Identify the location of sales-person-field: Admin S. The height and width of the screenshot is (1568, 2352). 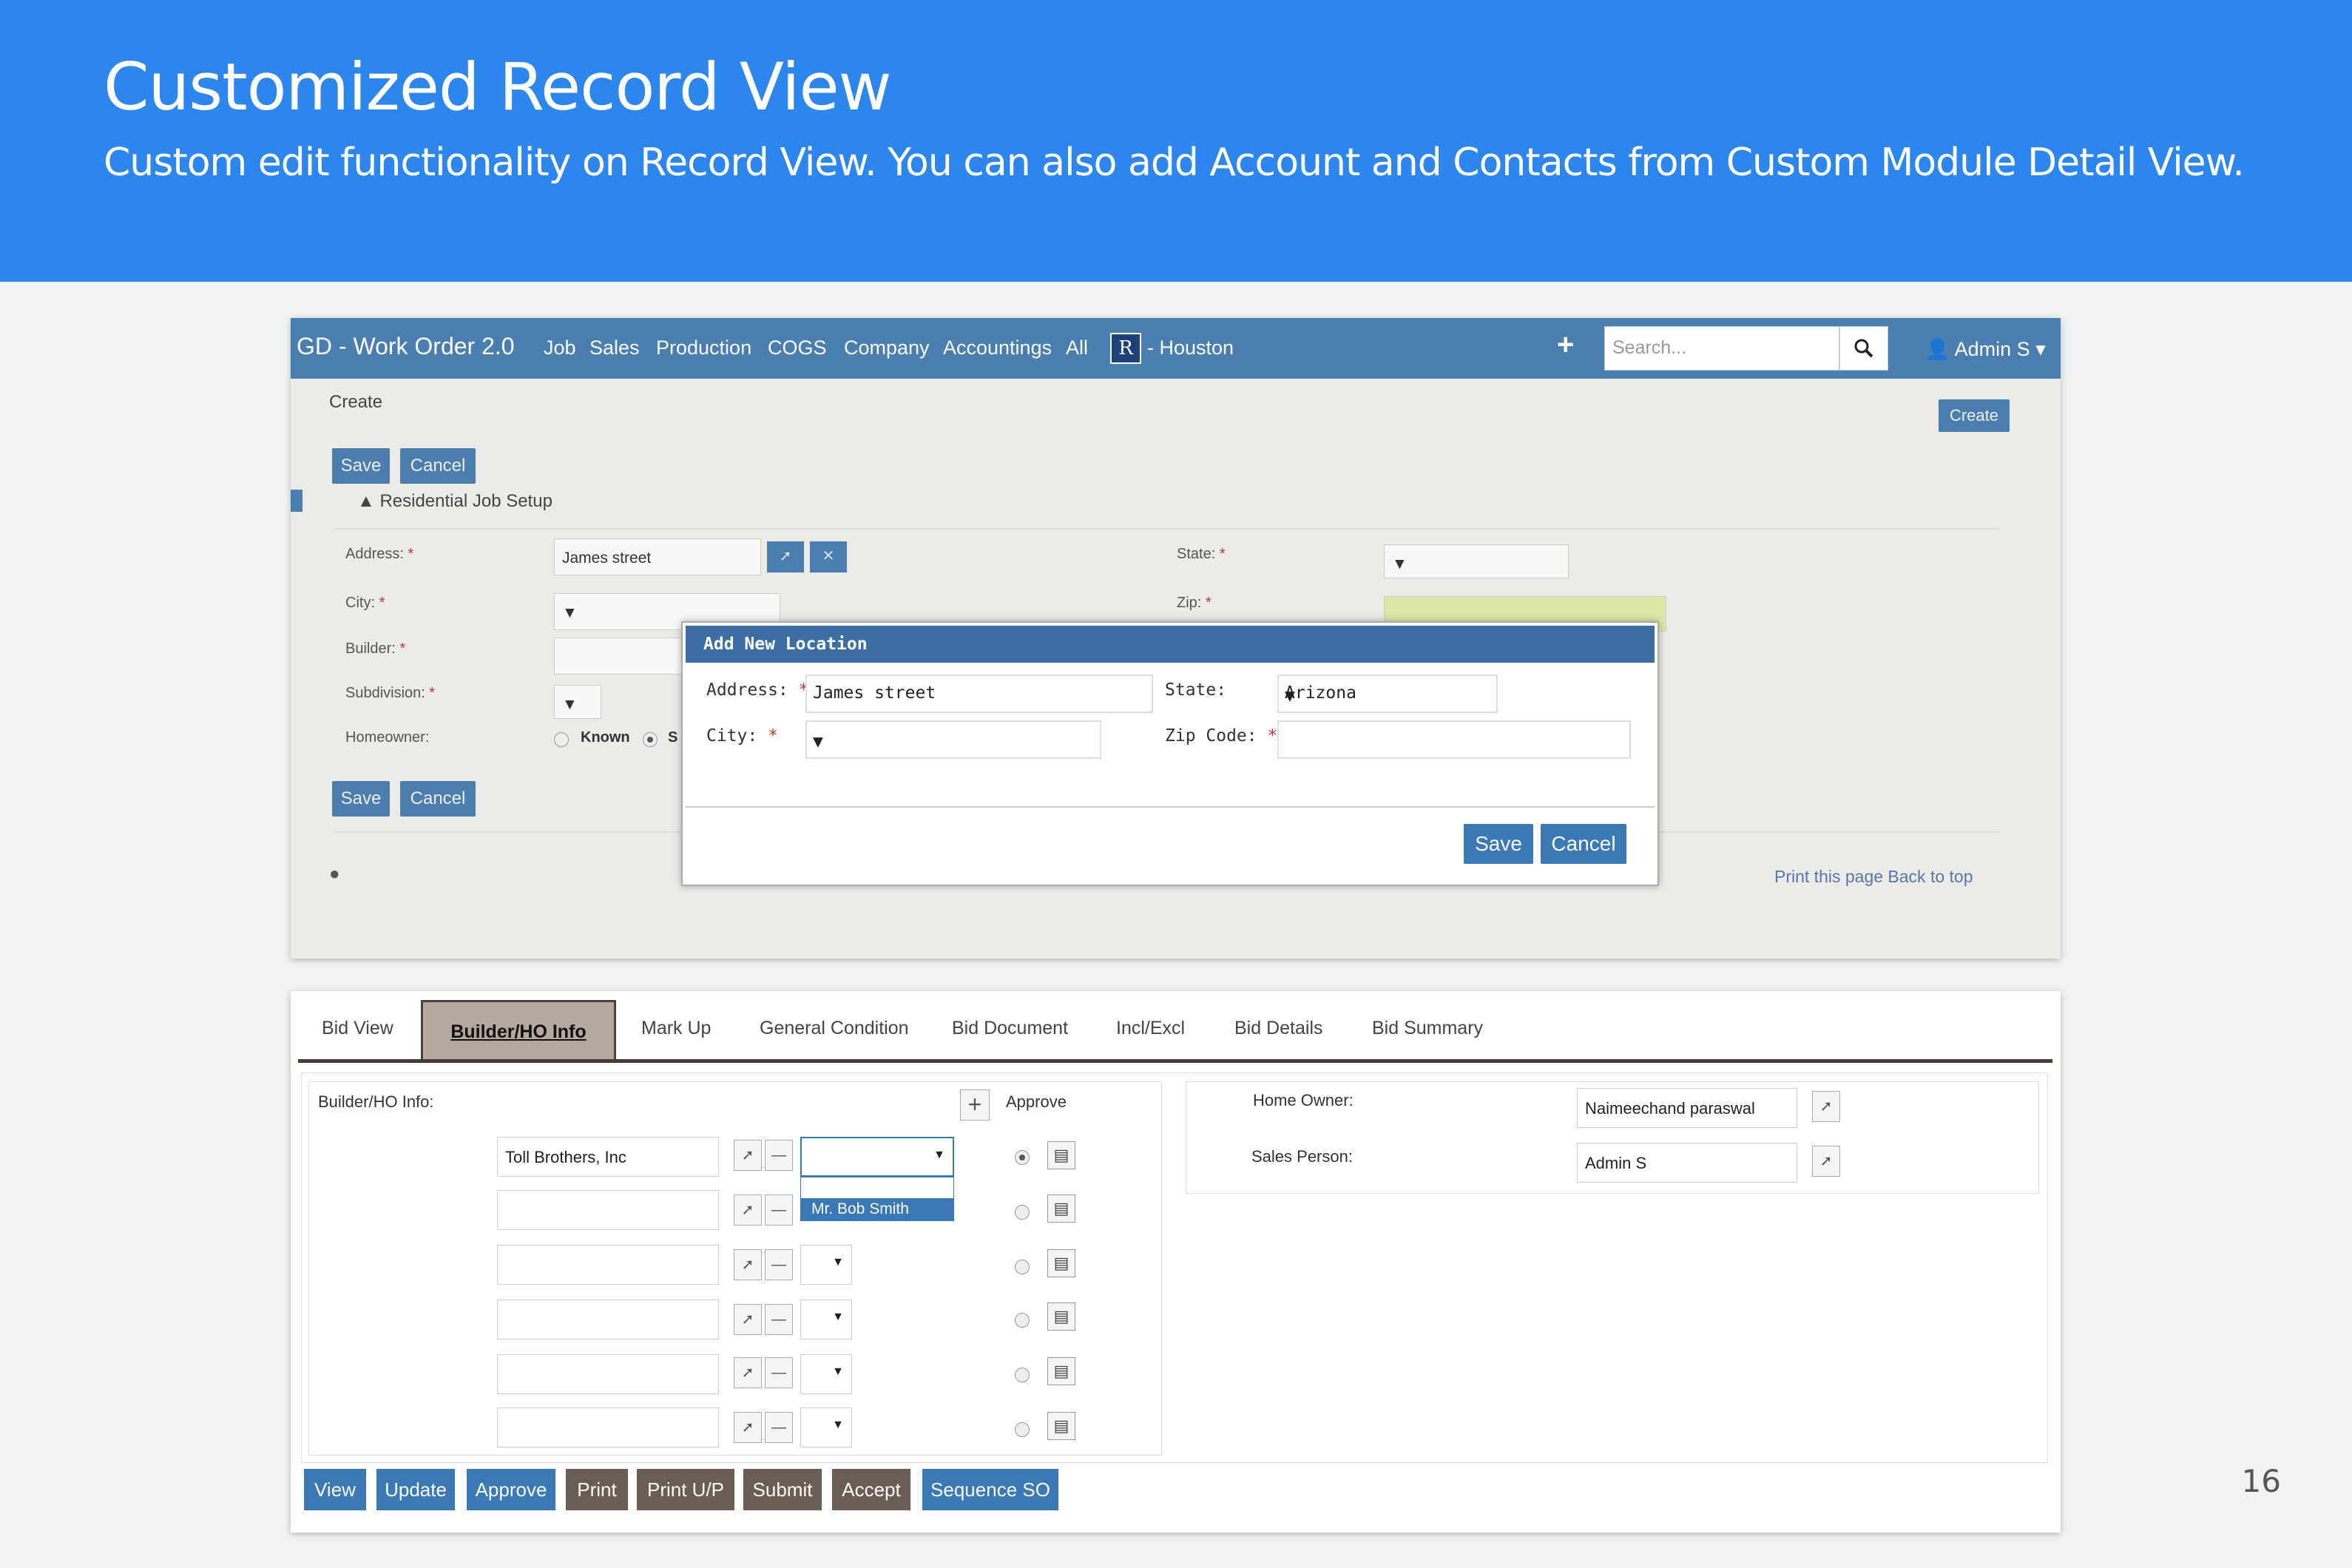
(1687, 1163).